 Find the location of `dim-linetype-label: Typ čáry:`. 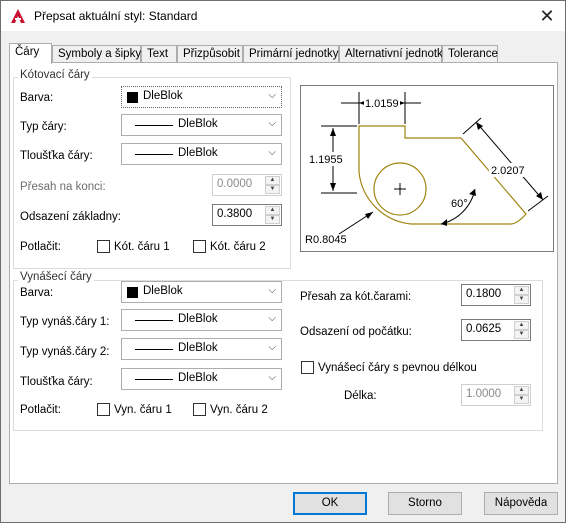

dim-linetype-label: Typ čáry: is located at coordinates (43, 127).